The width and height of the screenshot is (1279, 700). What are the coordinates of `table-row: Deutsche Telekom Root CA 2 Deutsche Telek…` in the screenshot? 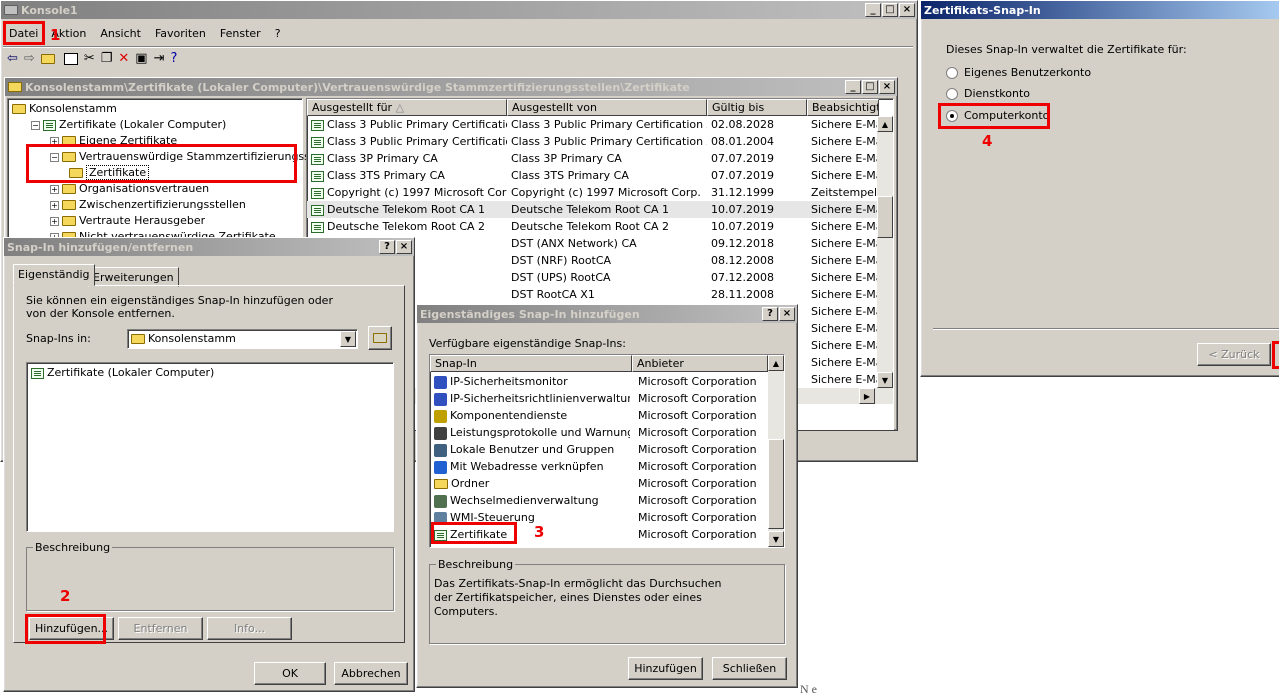 It's located at (592, 226).